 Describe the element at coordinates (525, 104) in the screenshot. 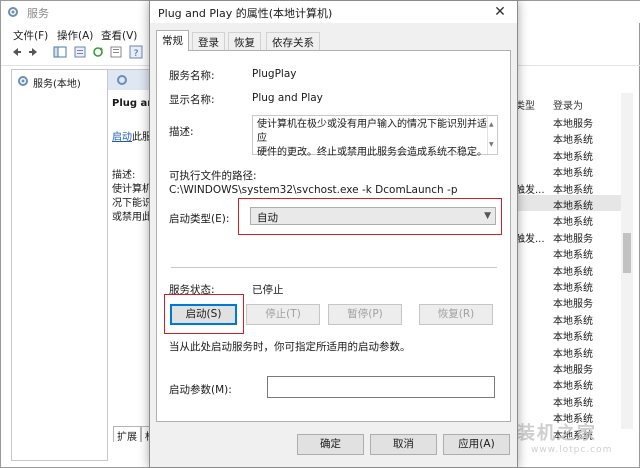

I see `col-header-type: 类型` at that location.